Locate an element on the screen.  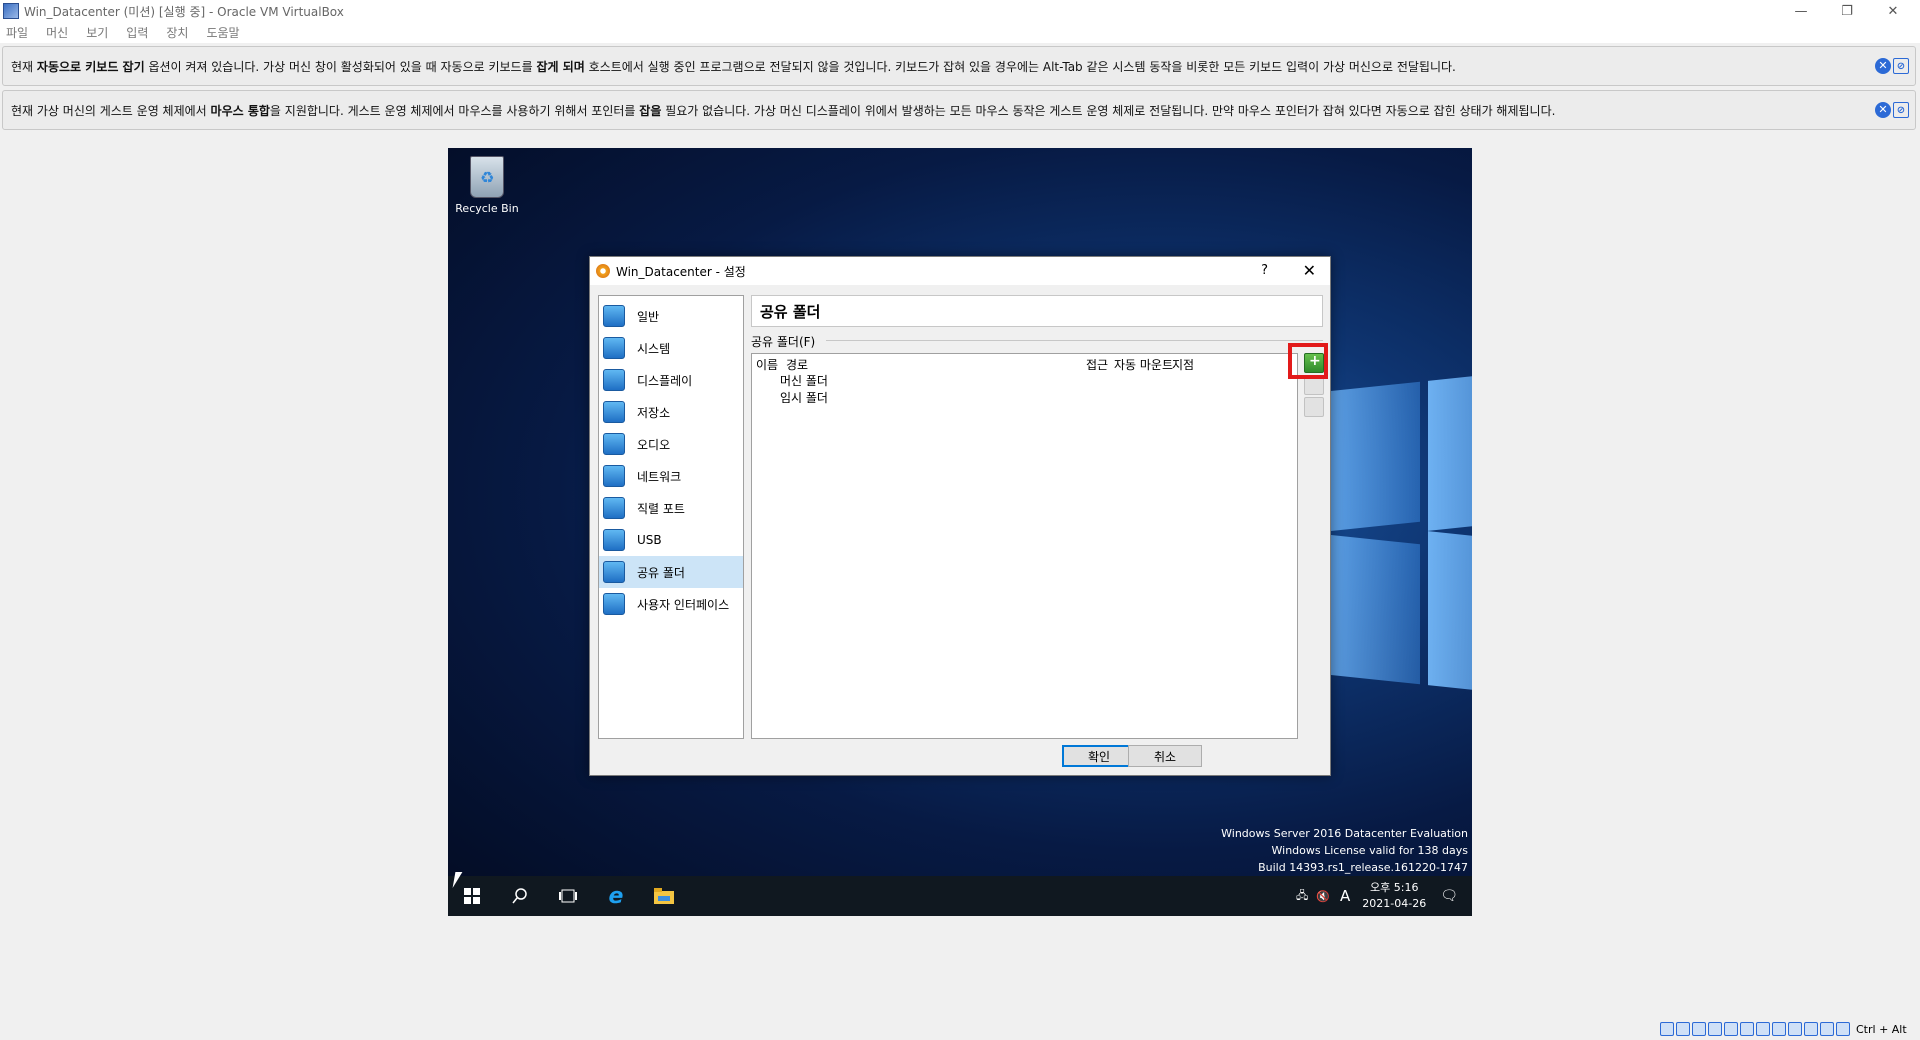
guest-taskbar: e 🖧 🔇 A 오후 5:16 2021-04-26 🗨 is located at coordinates (960, 896).